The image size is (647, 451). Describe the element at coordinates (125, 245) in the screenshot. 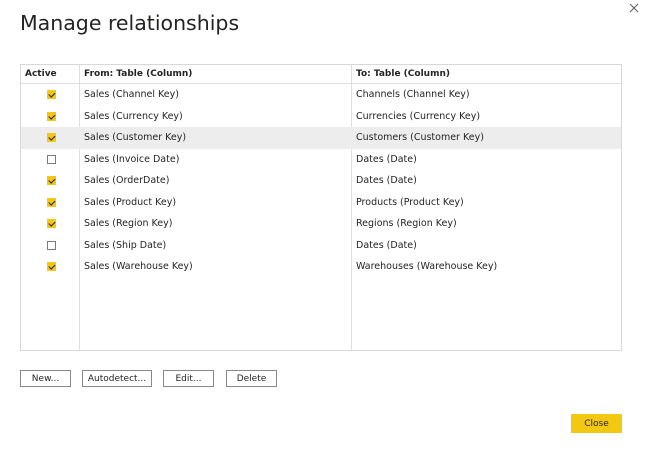

I see `from-cell: Sales (Ship Date)` at that location.